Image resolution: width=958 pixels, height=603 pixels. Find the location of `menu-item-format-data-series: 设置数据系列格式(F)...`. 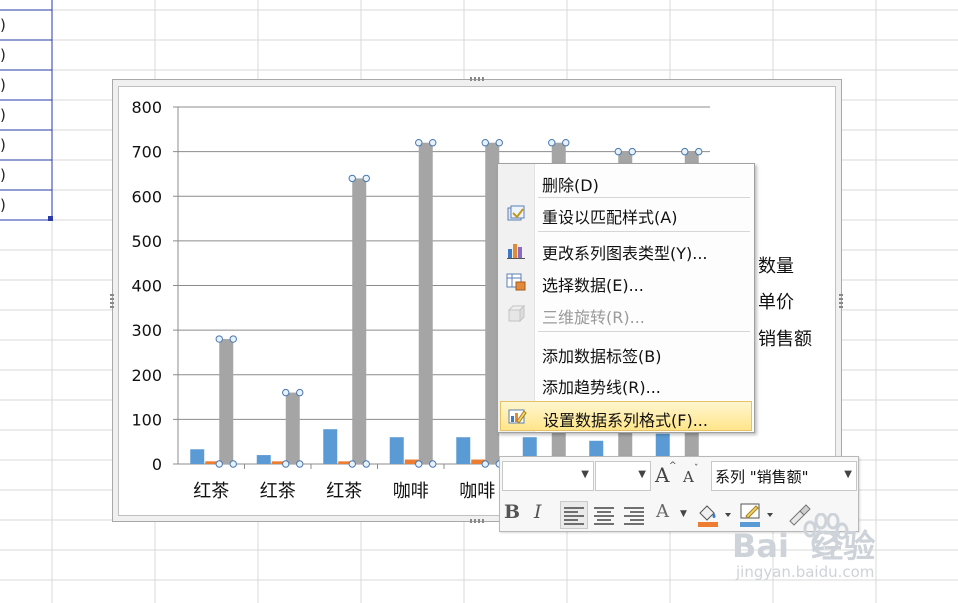

menu-item-format-data-series: 设置数据系列格式(F)... is located at coordinates (626, 416).